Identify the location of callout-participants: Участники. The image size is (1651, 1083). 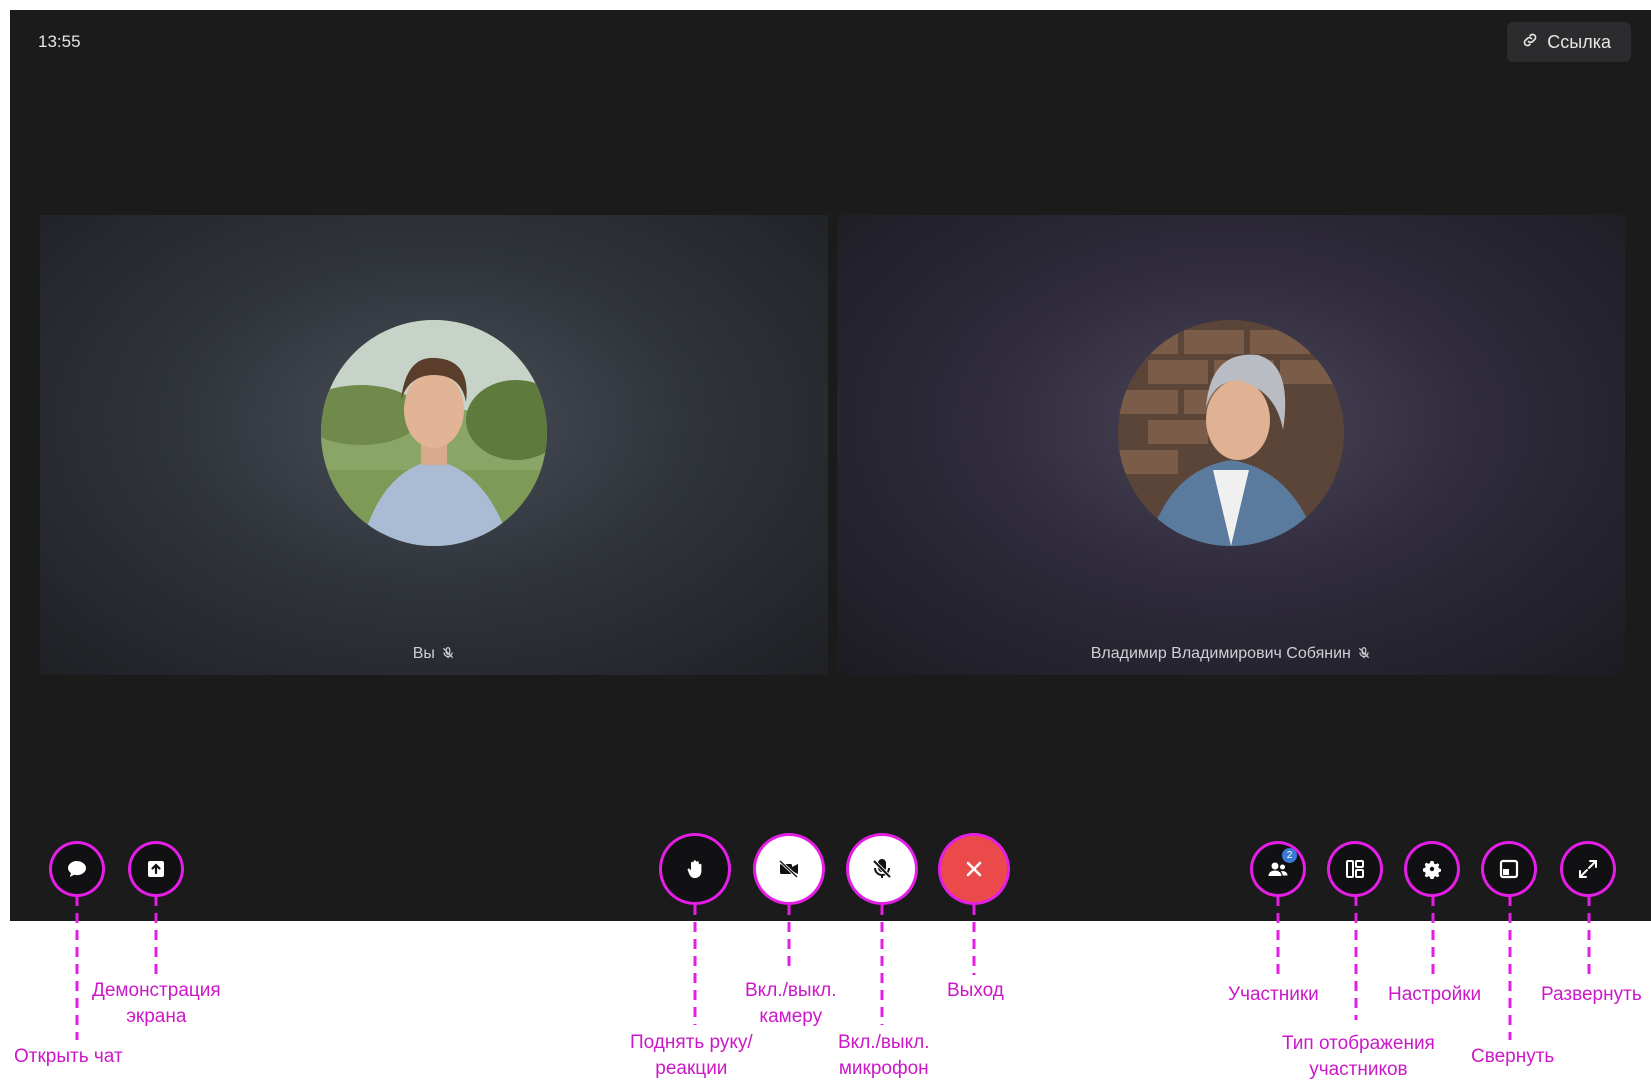
(1273, 994).